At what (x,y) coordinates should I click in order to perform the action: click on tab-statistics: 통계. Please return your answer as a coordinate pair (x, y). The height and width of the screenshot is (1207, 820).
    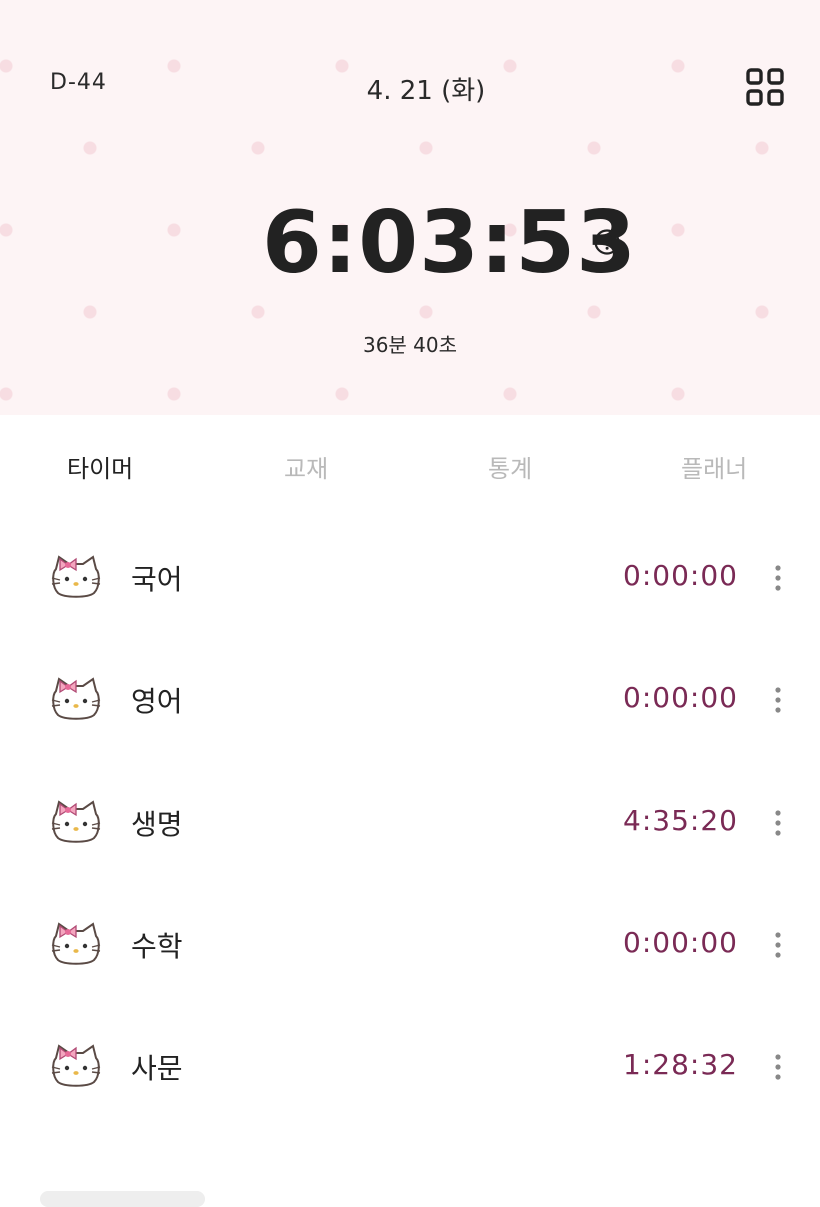
    Looking at the image, I should click on (510, 466).